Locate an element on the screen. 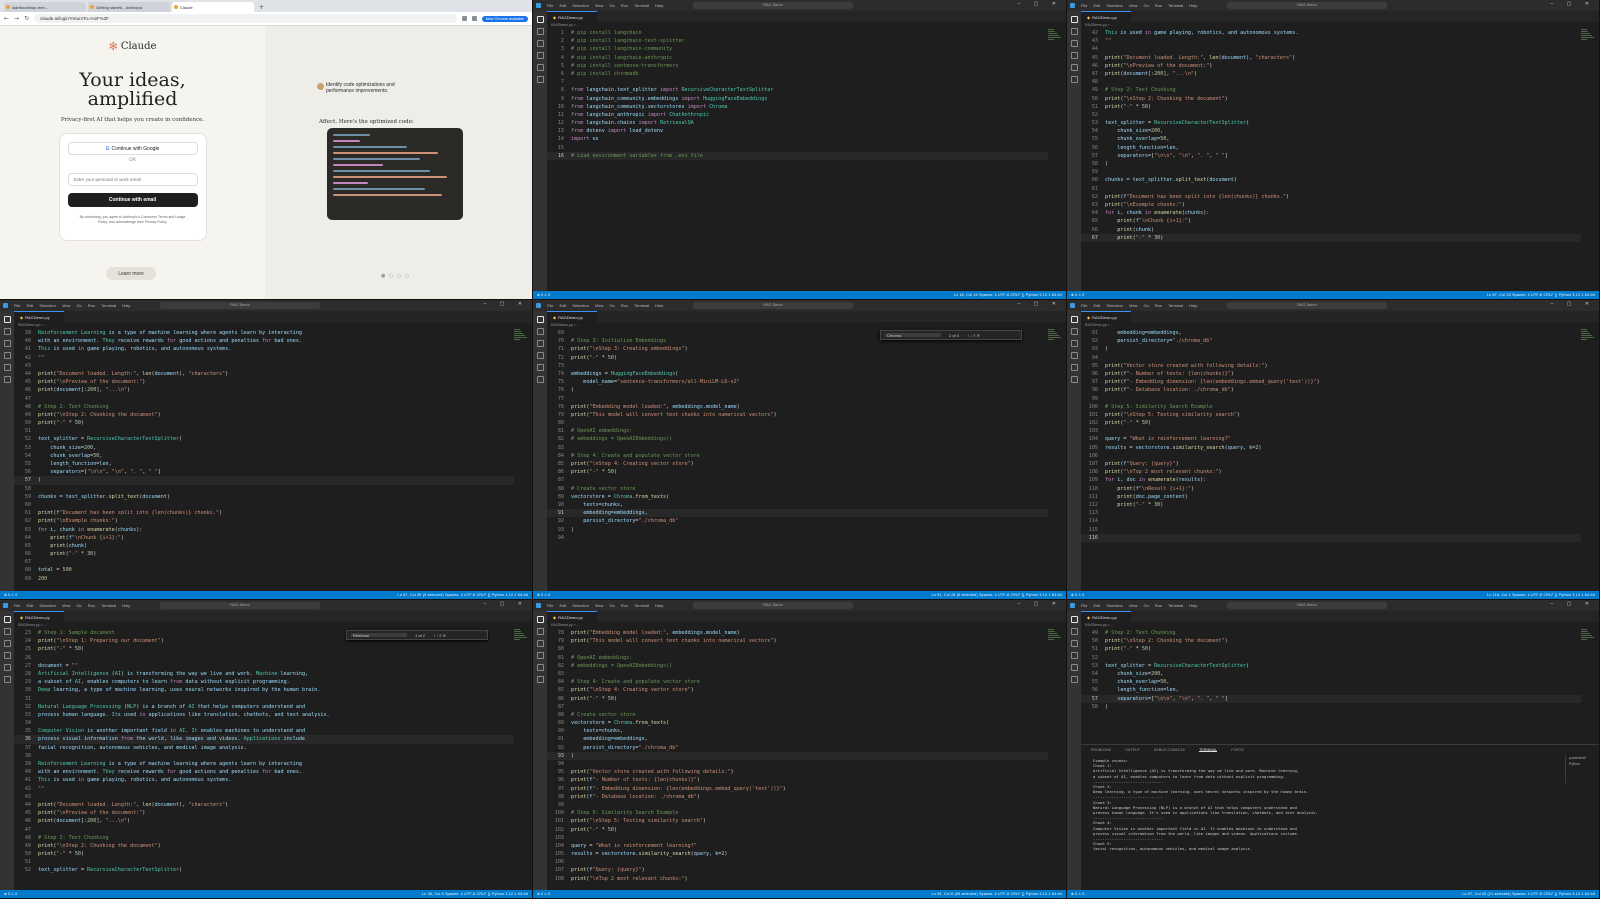  code-line: 48 # Step 2: Text Chunking is located at coordinates (264, 407).